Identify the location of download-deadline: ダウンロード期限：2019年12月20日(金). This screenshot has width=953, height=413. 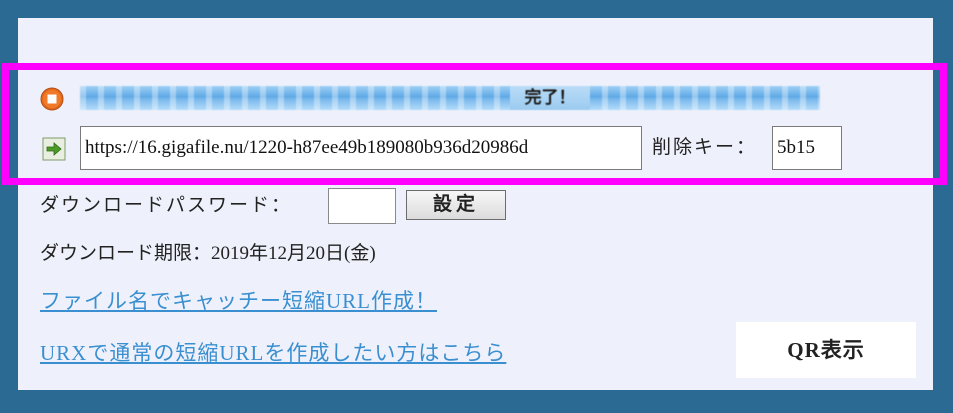
(208, 253).